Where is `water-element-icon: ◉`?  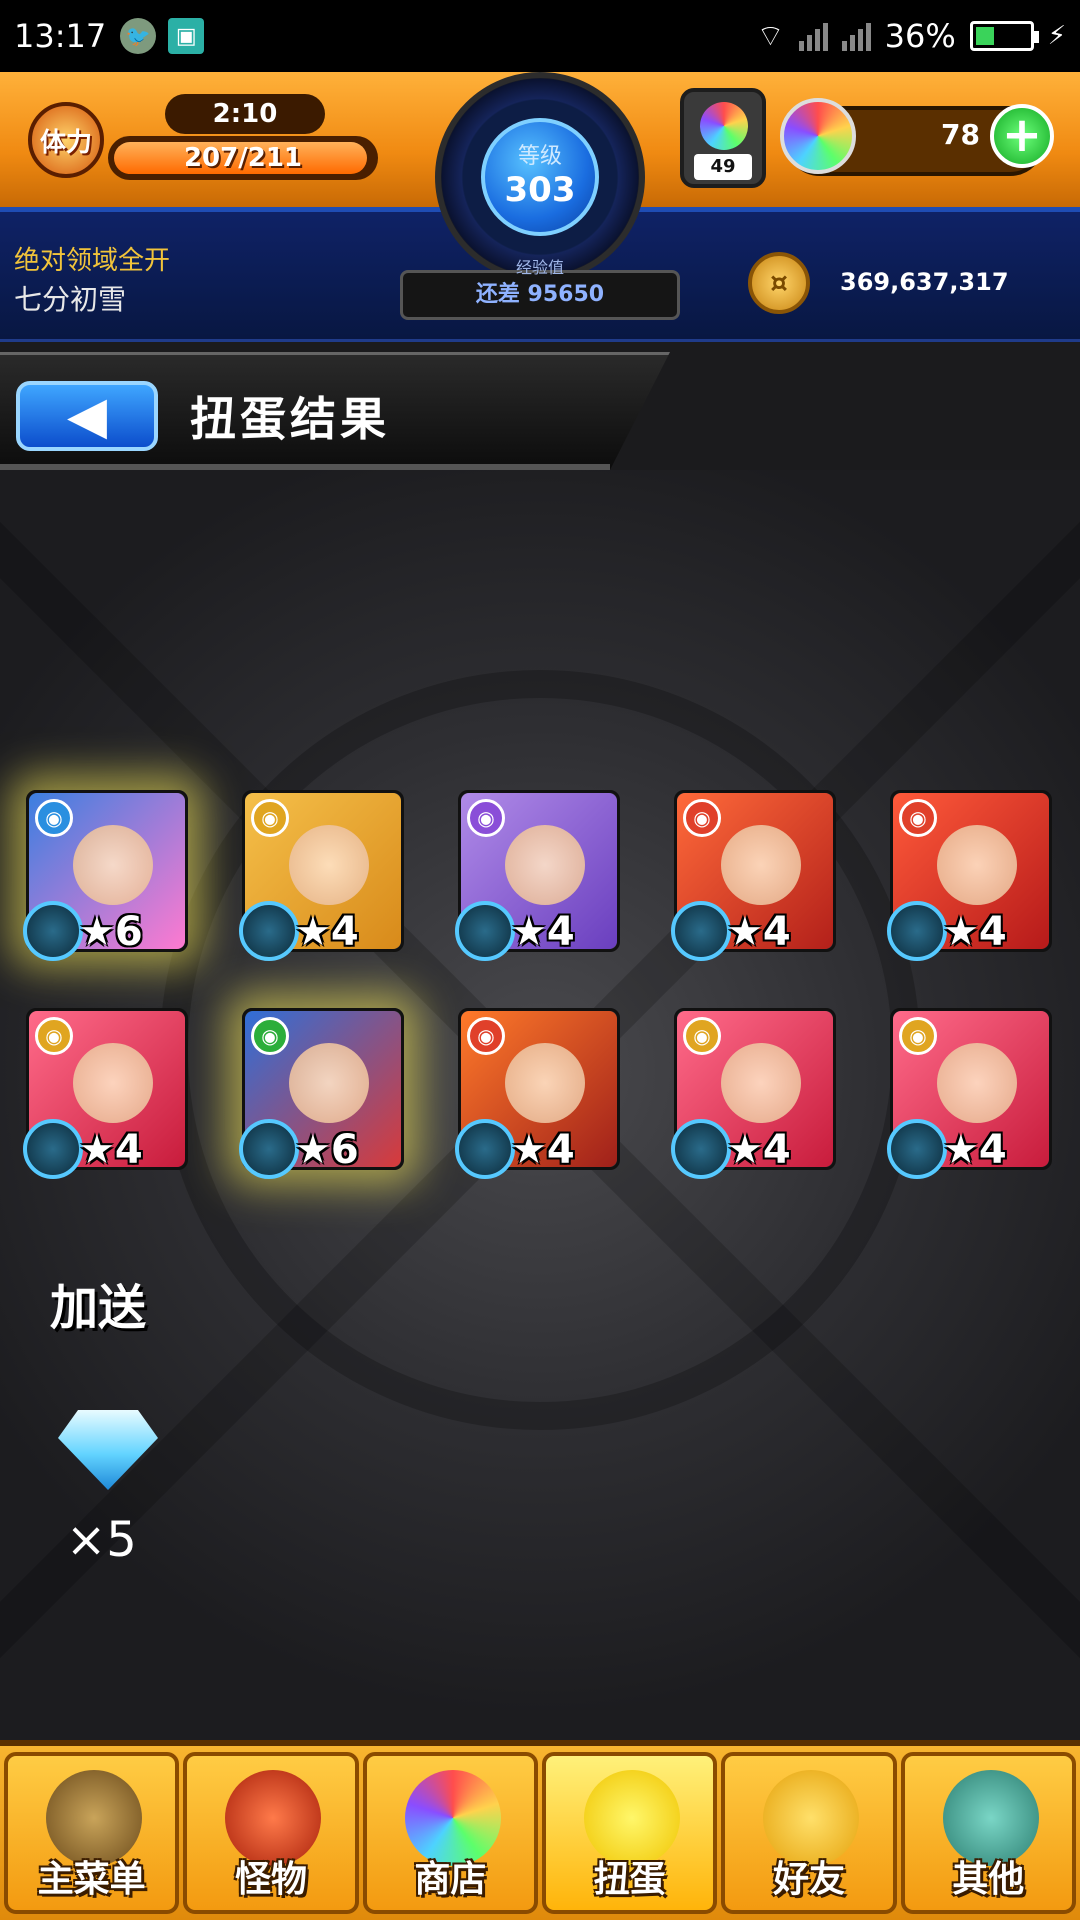
water-element-icon: ◉ is located at coordinates (54, 818).